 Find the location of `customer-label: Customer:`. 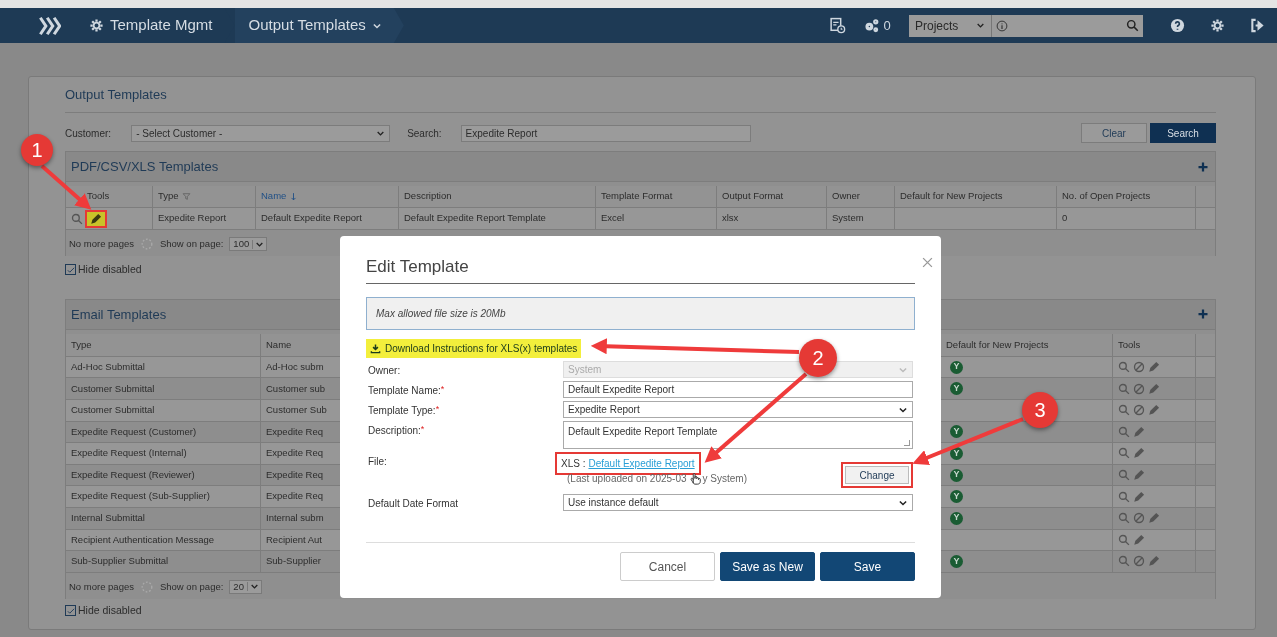

customer-label: Customer: is located at coordinates (88, 133).